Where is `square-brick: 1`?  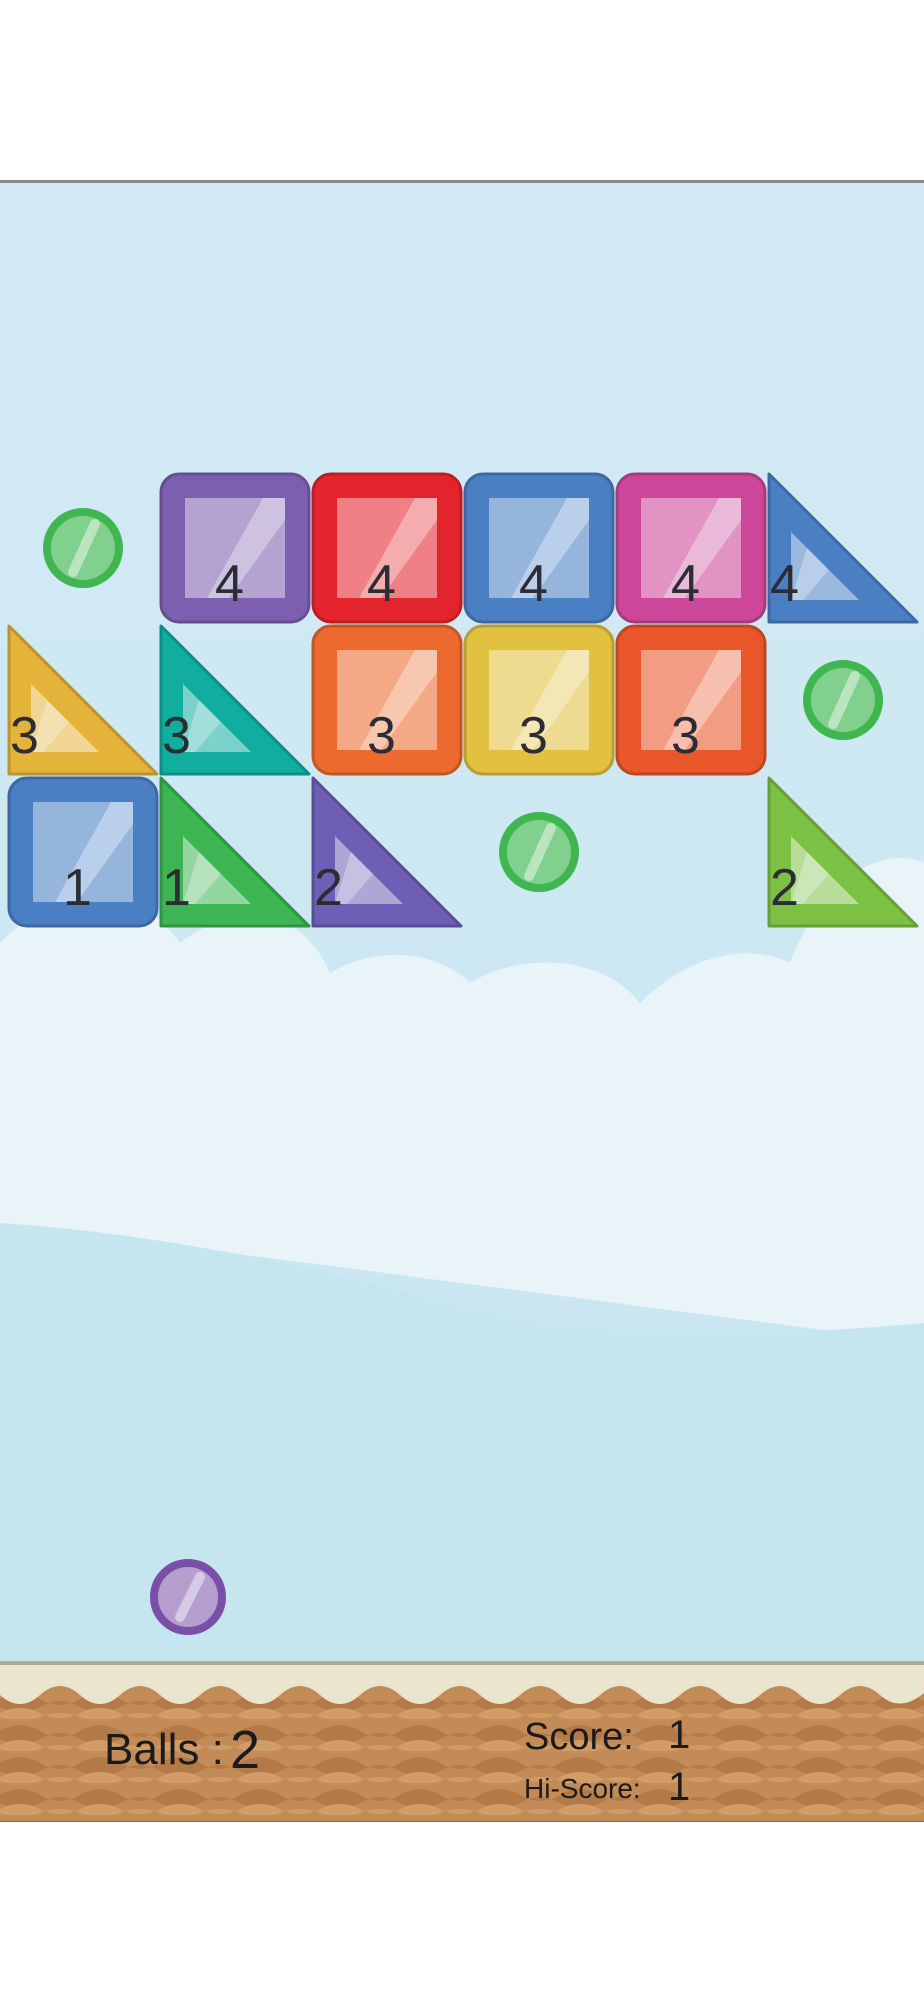
square-brick: 1 is located at coordinates (83, 852).